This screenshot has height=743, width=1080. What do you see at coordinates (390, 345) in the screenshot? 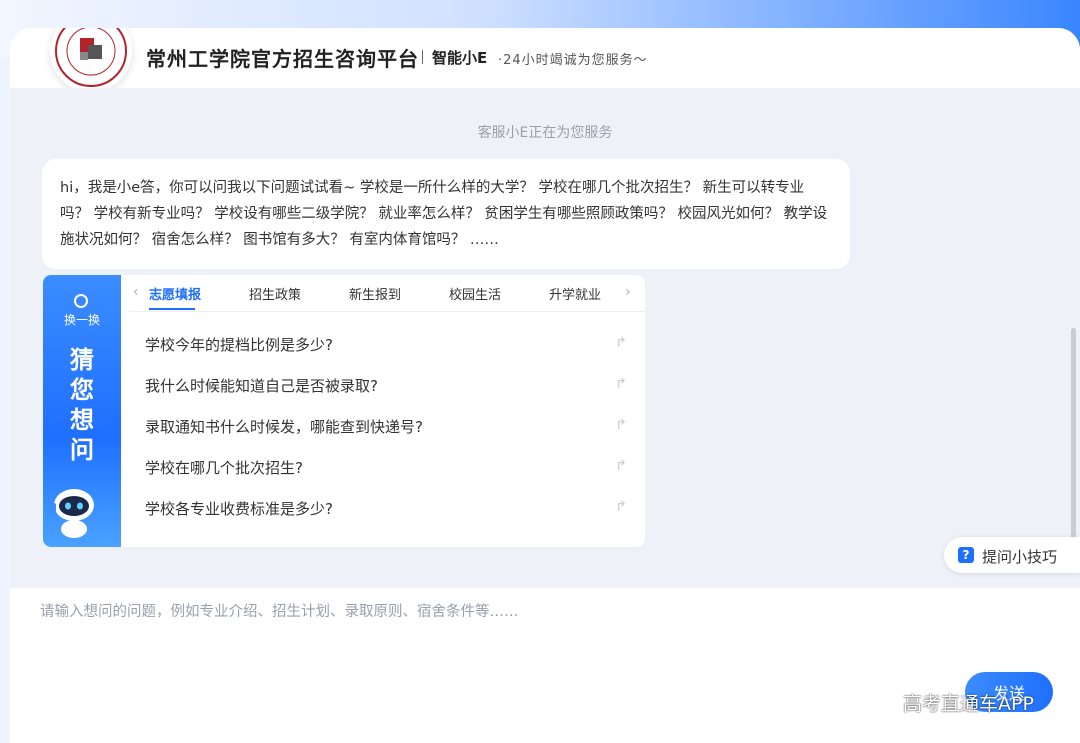
I see `question-item: 学校今年的提档比例是多少? ↱` at bounding box center [390, 345].